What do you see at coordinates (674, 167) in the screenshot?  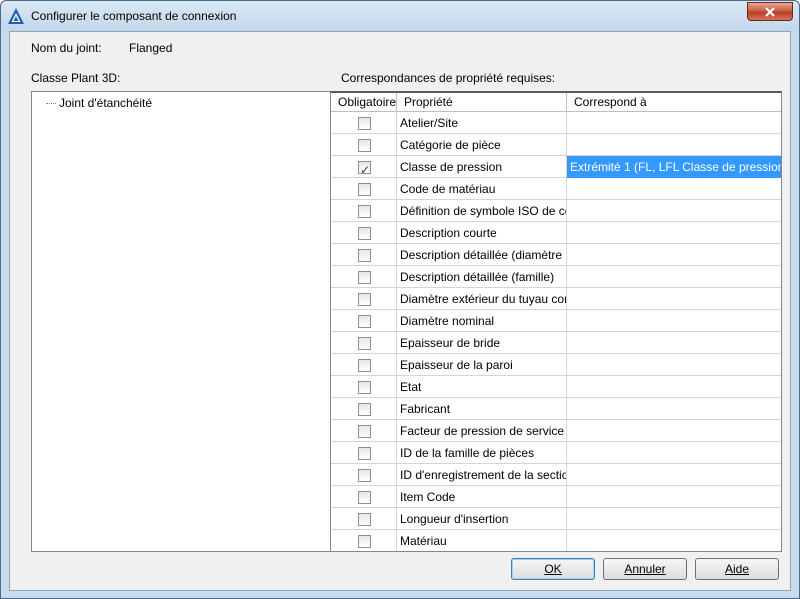 I see `maps-to-cell: Extrémité 1 (FL, LFL Classe de pression)` at bounding box center [674, 167].